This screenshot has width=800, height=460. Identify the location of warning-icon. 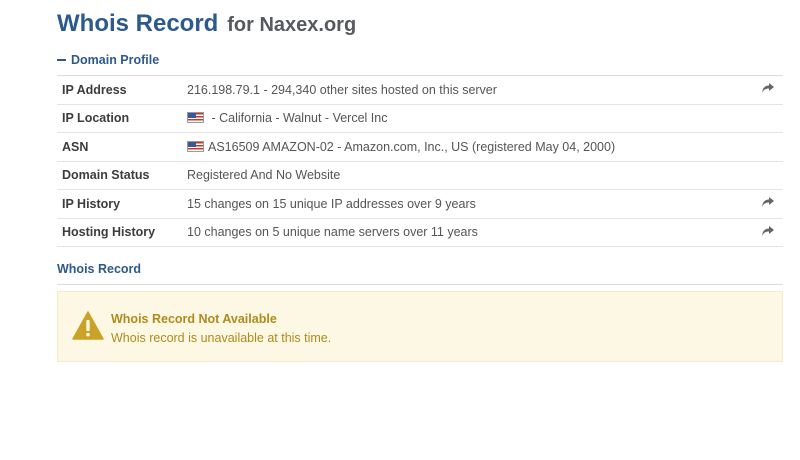
(88, 325).